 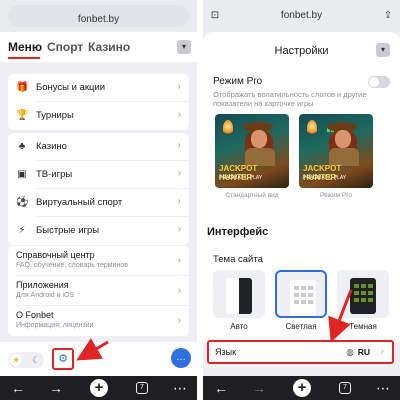 What do you see at coordinates (42, 285) in the screenshot?
I see `menu-item-label: Приложения` at bounding box center [42, 285].